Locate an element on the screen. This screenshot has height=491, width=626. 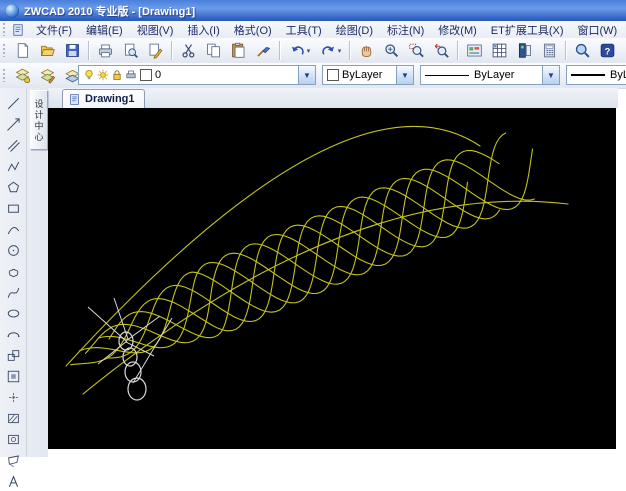
undo-button is located at coordinates (299, 50).